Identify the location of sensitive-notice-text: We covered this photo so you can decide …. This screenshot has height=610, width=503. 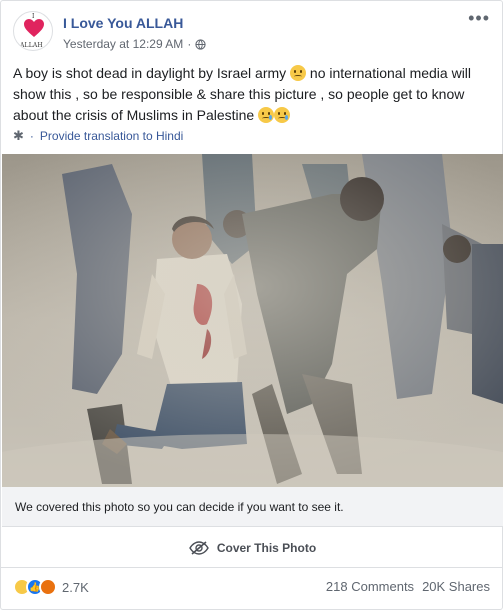
(179, 507).